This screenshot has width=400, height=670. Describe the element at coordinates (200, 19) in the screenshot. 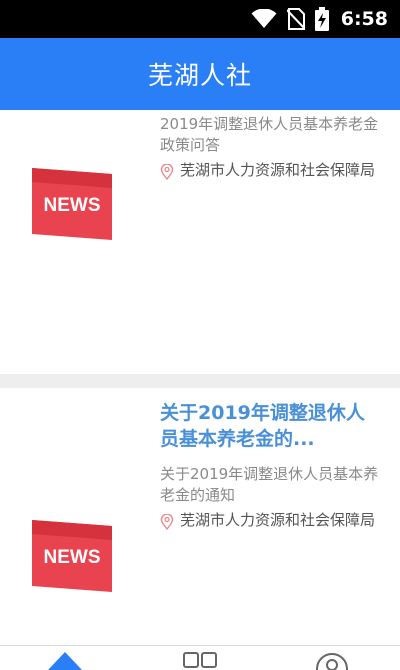

I see `status-bar: 6:58` at that location.